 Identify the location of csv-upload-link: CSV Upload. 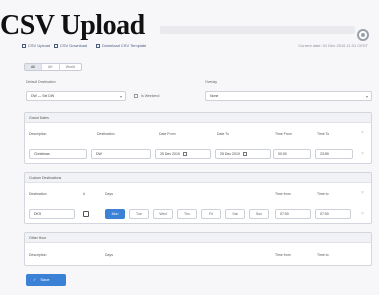
(36, 45).